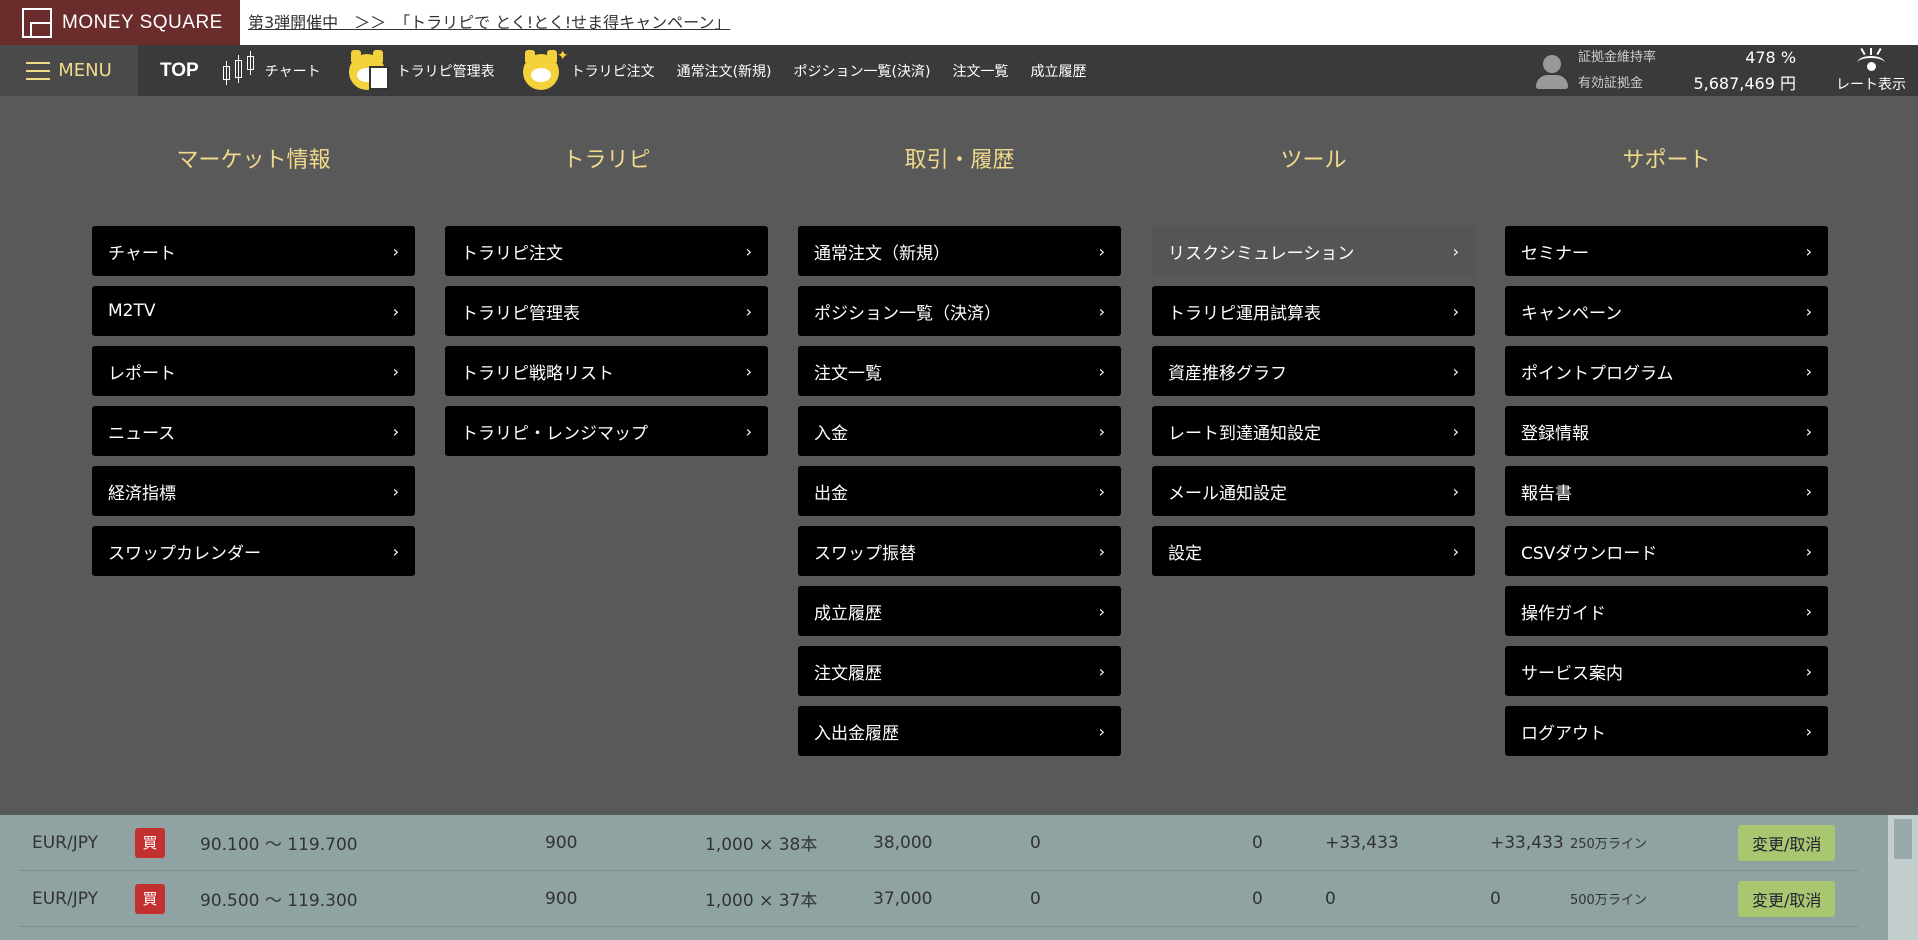  I want to click on menu-item-label: 報告書, so click(1546, 493).